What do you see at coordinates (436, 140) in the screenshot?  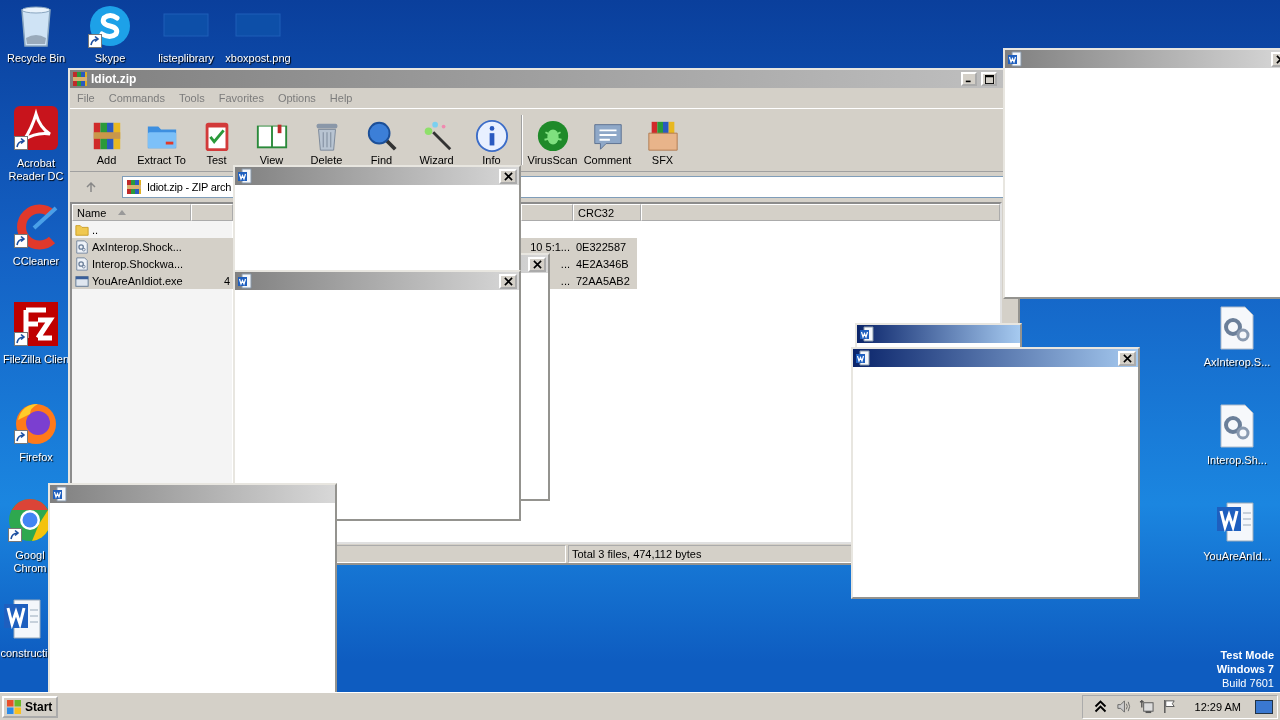 I see `toolbar-button: Wizard` at bounding box center [436, 140].